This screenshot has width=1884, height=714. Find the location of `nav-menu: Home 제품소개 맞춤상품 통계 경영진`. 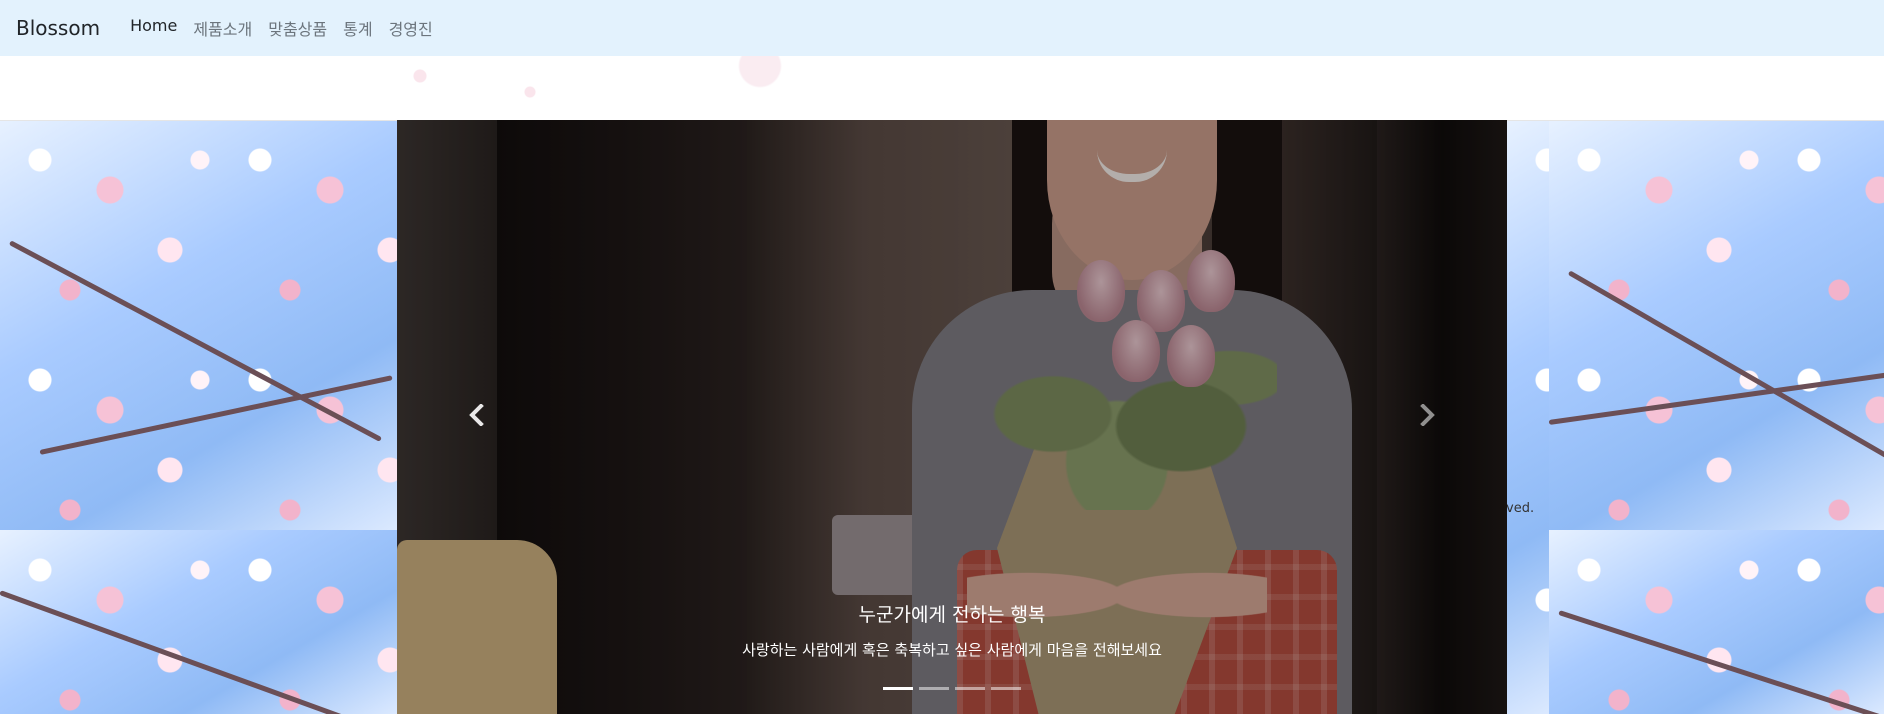

nav-menu: Home 제품소개 맞춤상품 통계 경영진 is located at coordinates (281, 28).